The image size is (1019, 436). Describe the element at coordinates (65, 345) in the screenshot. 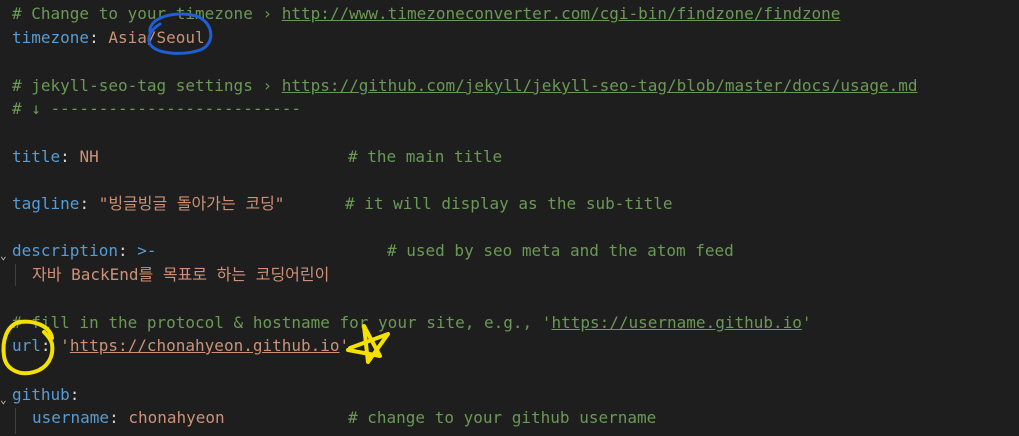

I see `url-quote-open: '` at that location.